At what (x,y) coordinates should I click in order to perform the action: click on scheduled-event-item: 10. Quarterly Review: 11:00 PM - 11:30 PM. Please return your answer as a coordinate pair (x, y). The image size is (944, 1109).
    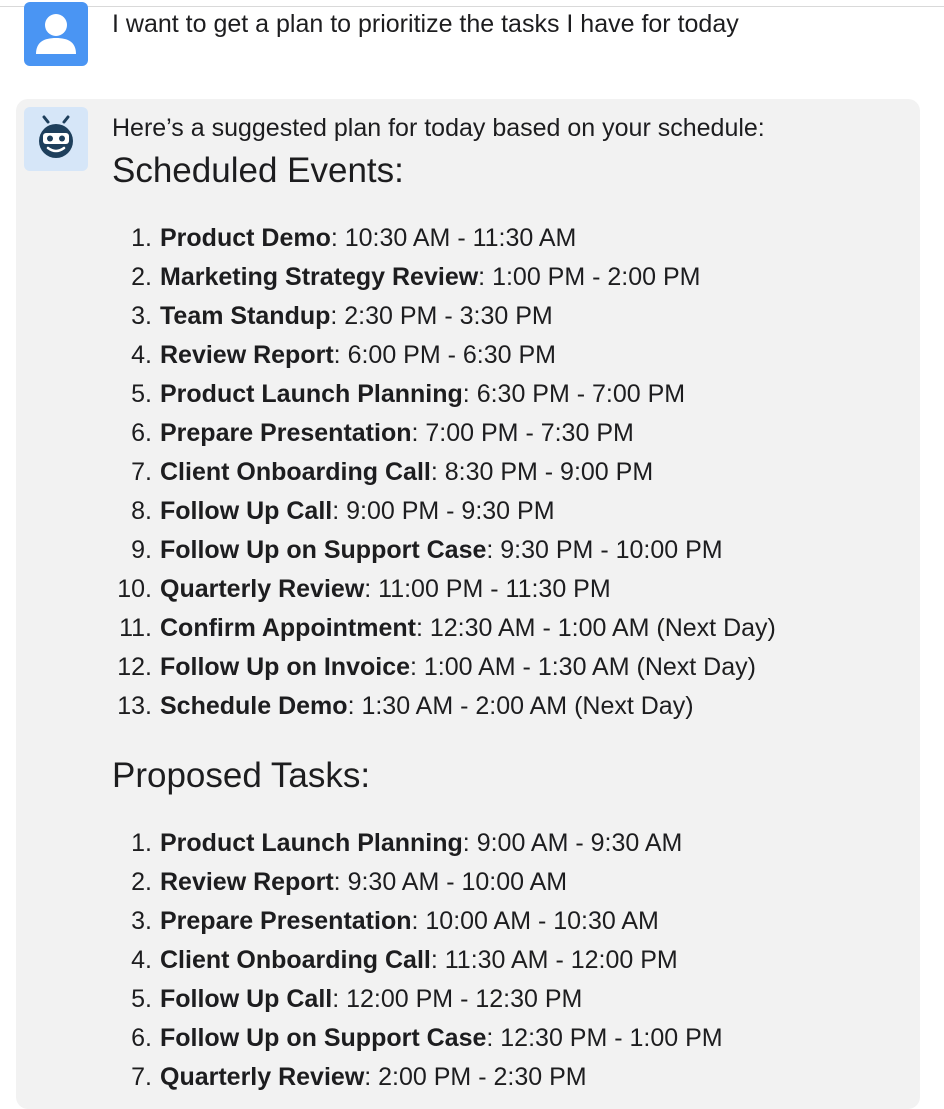
    Looking at the image, I should click on (512, 591).